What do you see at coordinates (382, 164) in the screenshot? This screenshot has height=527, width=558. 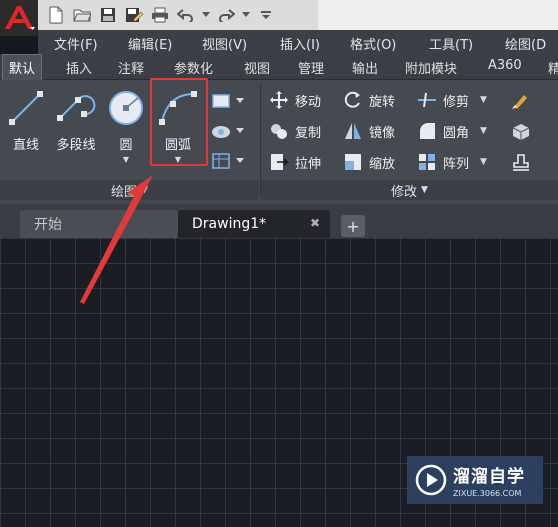 I see `scale-label: 缩放` at bounding box center [382, 164].